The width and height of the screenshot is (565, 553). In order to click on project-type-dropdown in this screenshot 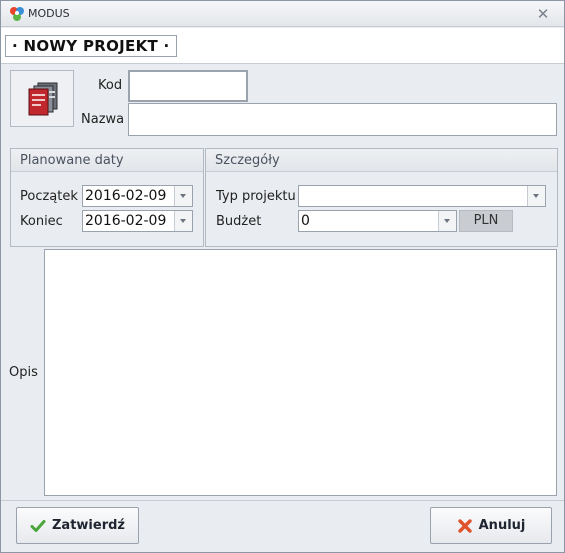, I will do `click(536, 196)`.